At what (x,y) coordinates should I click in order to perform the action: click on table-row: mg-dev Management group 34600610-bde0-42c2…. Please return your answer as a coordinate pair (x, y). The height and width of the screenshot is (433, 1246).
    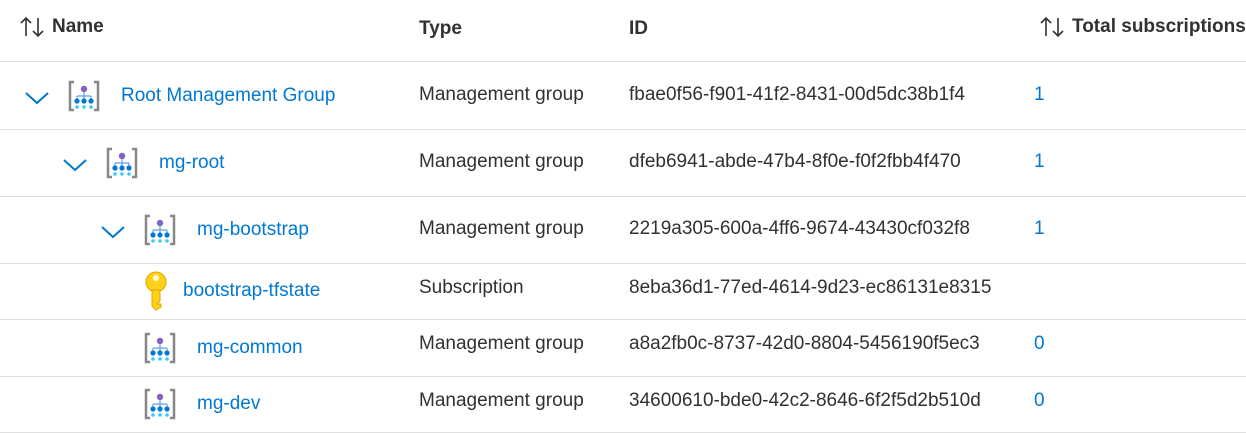
    Looking at the image, I should click on (623, 404).